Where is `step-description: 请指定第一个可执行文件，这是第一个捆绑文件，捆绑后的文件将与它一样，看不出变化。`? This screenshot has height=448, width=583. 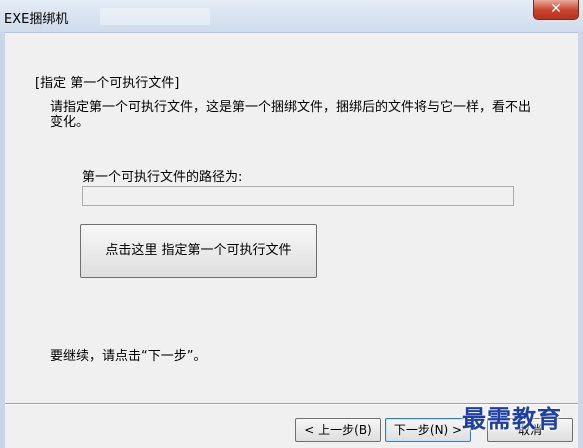
step-description: 请指定第一个可执行文件，这是第一个捆绑文件，捆绑后的文件将与它一样，看不出变化。 is located at coordinates (291, 115).